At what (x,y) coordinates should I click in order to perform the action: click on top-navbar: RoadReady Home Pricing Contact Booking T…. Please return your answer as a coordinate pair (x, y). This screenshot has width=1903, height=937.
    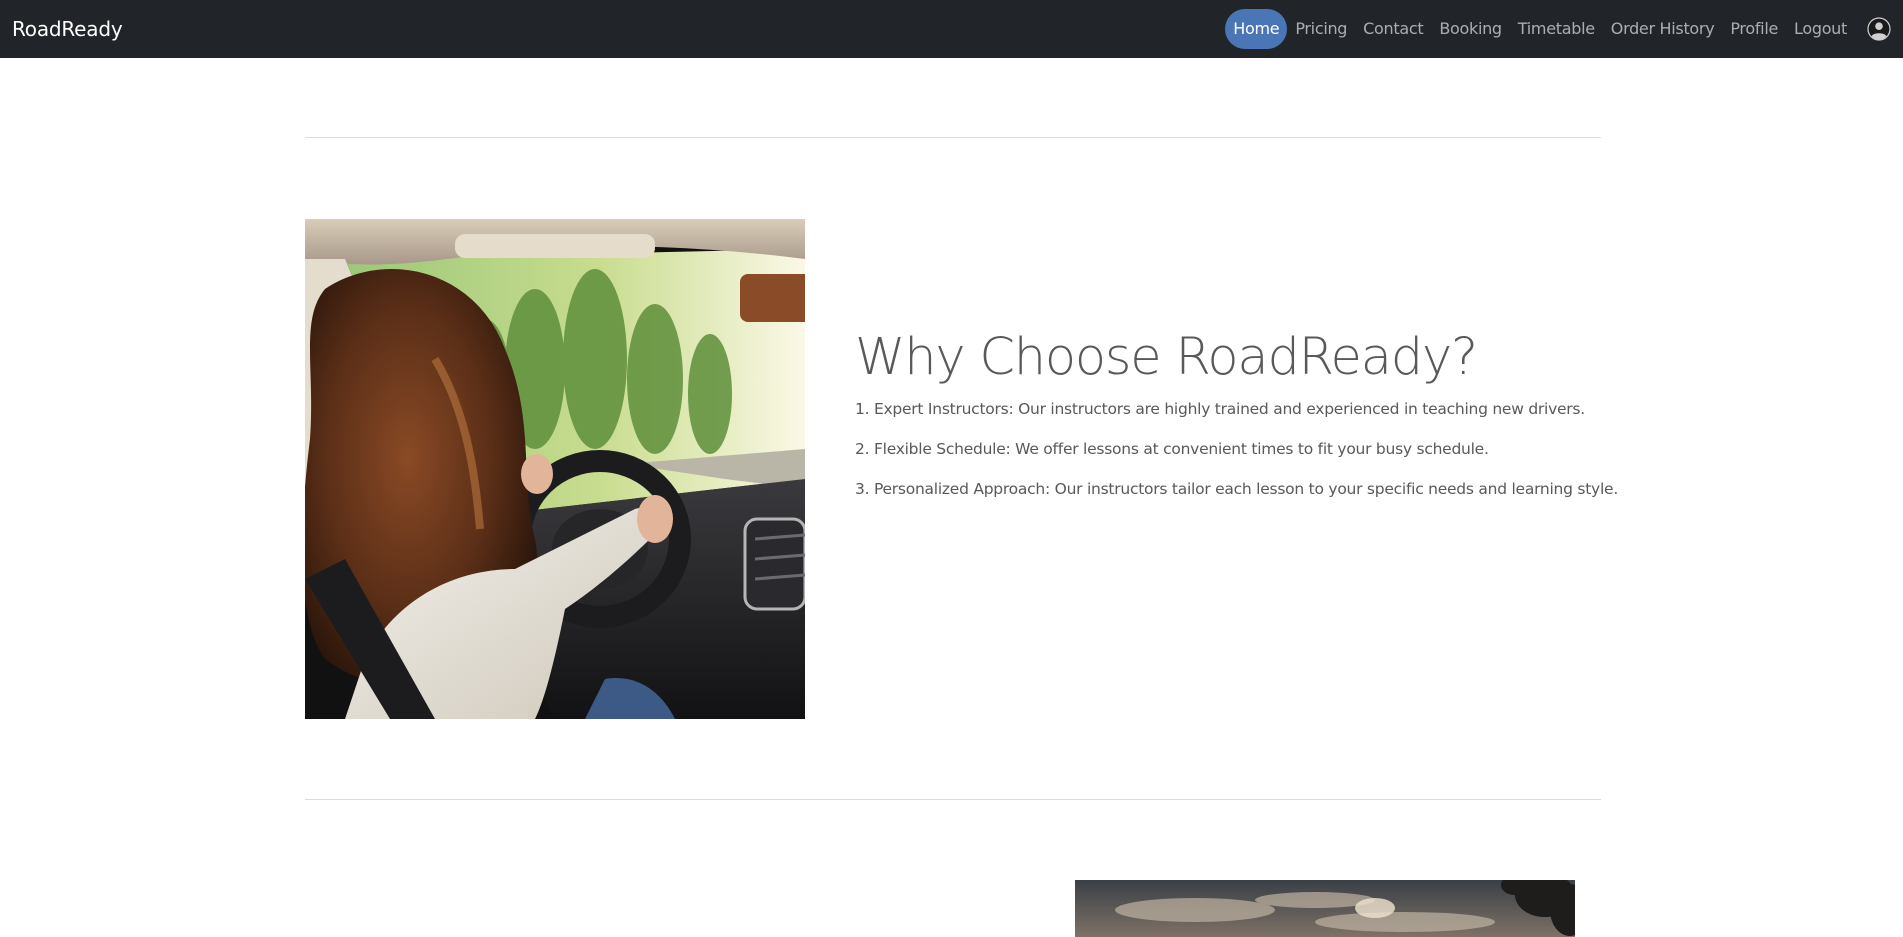
    Looking at the image, I should click on (951, 29).